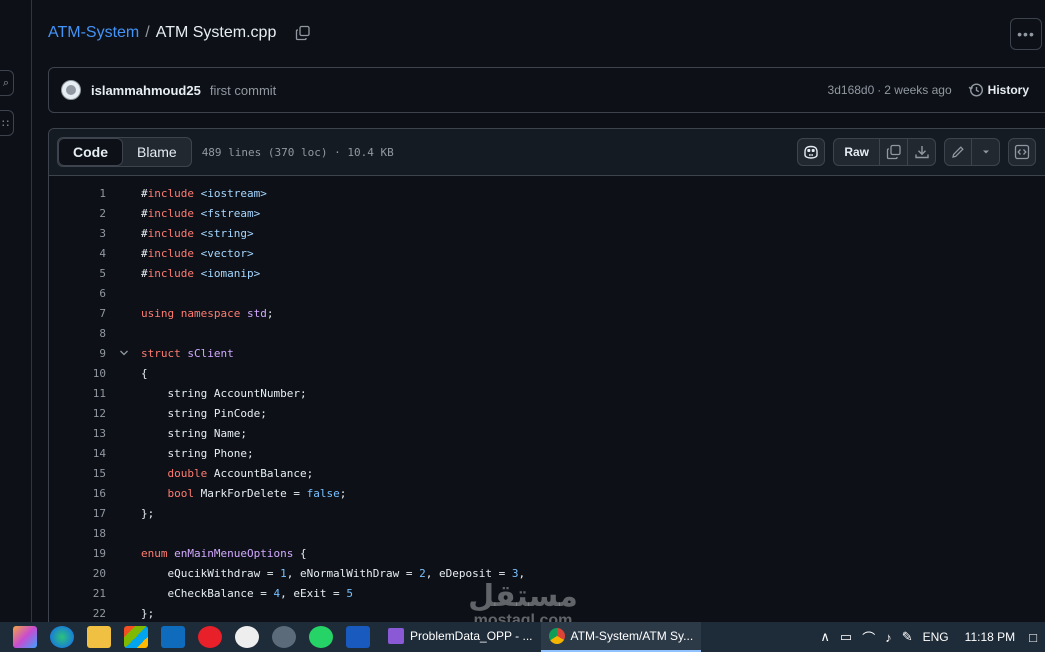 The height and width of the screenshot is (652, 1045). What do you see at coordinates (77, 473) in the screenshot?
I see `line-number: 15` at bounding box center [77, 473].